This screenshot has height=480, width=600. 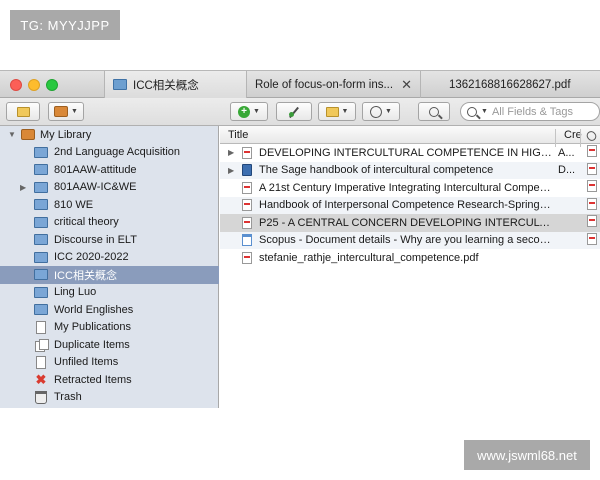 I want to click on sidebar-item-unfiled-items: Unfiled Items, so click(x=109, y=363).